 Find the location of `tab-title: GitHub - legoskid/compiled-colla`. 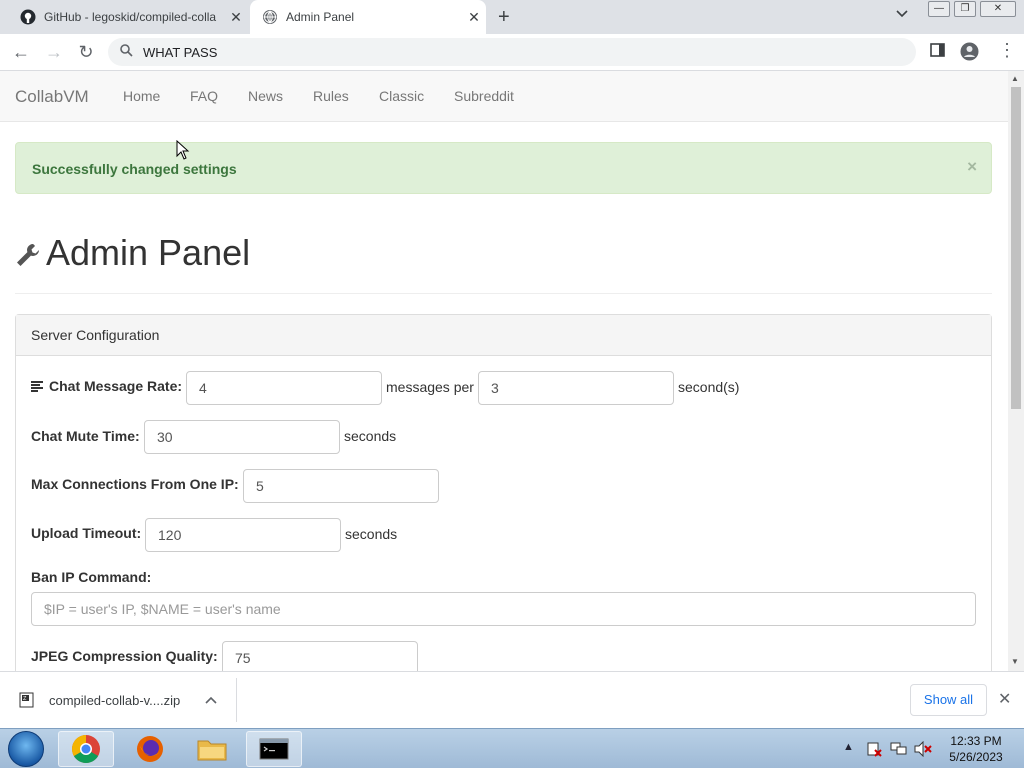

tab-title: GitHub - legoskid/compiled-colla is located at coordinates (130, 17).